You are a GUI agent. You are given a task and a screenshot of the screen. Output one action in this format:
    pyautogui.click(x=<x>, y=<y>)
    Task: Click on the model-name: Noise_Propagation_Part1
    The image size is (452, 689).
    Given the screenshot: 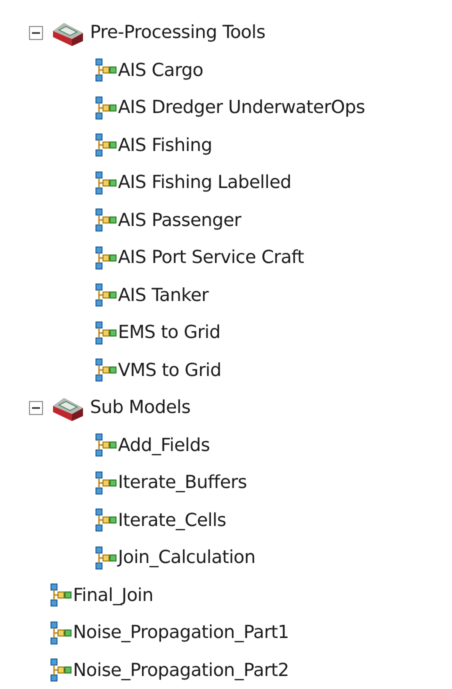 What is the action you would take?
    pyautogui.click(x=181, y=633)
    